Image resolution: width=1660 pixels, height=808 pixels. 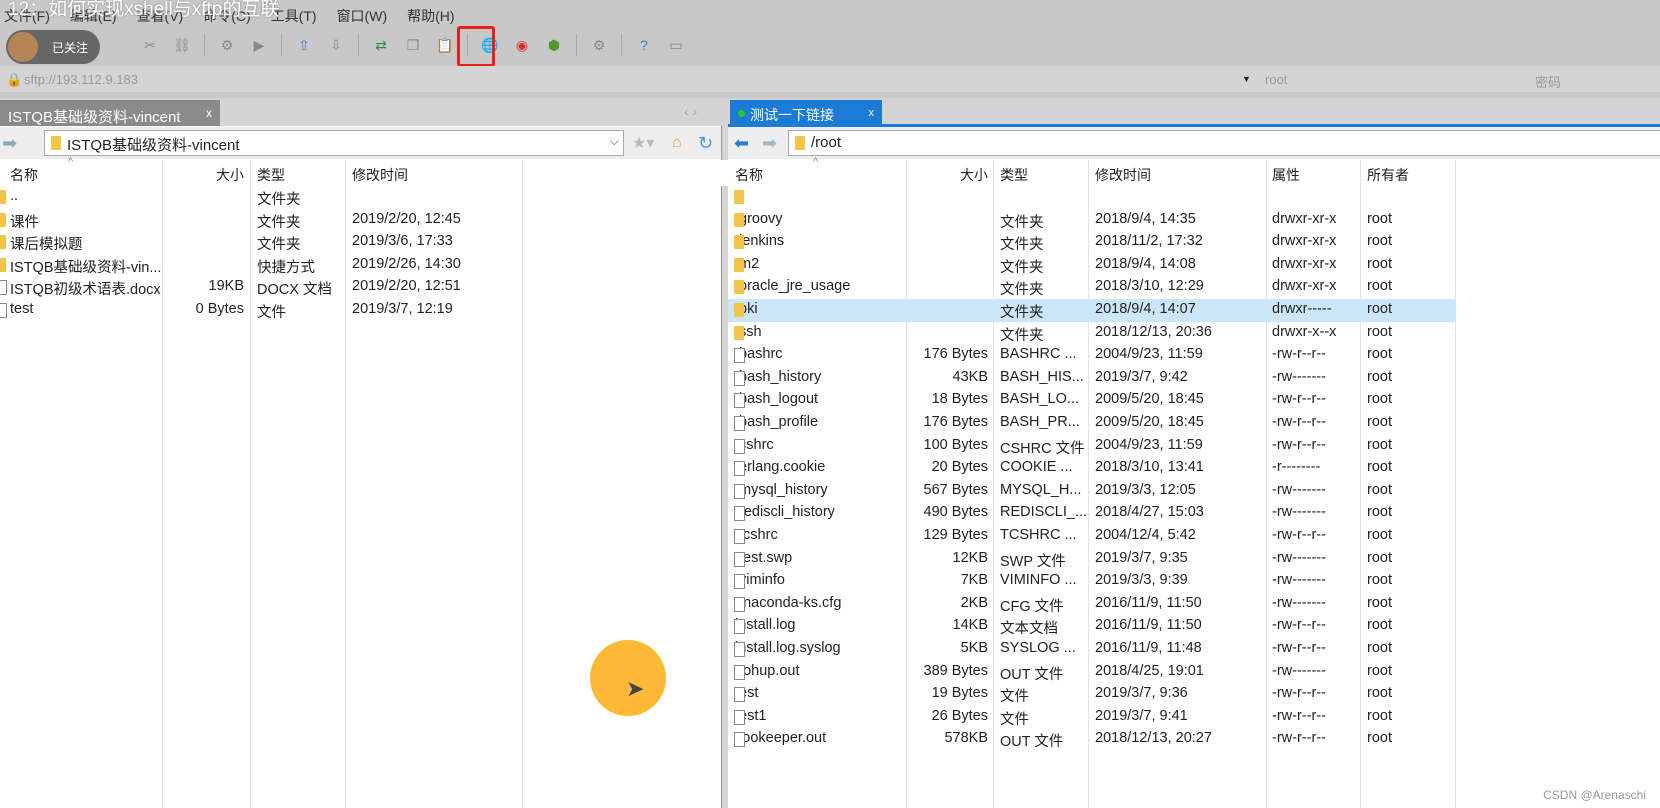 I want to click on table-row: 课件 文件夹 2019/2/20, 12:45, so click(x=230, y=220).